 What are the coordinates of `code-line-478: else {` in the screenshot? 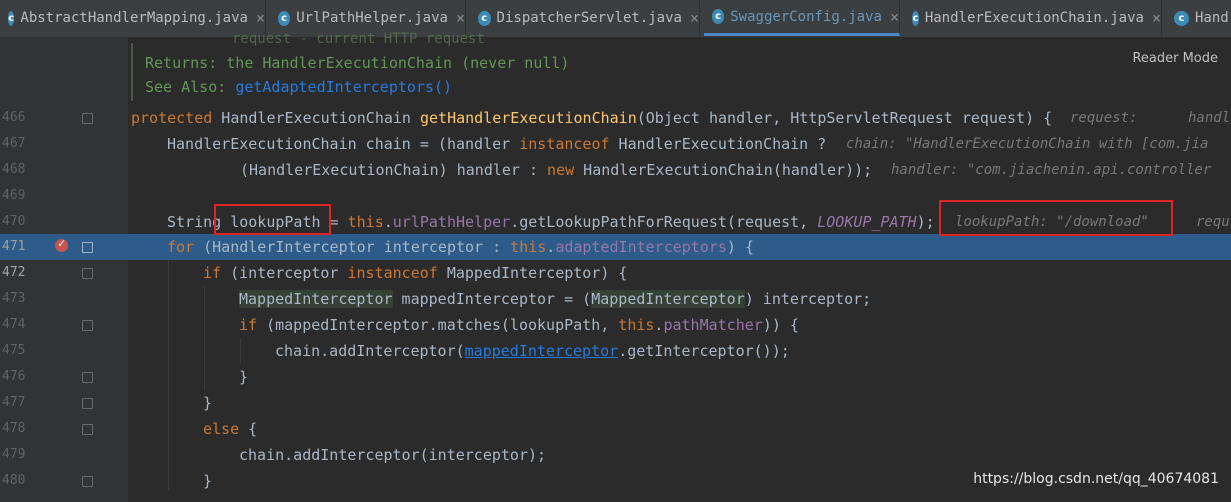 It's located at (230, 429).